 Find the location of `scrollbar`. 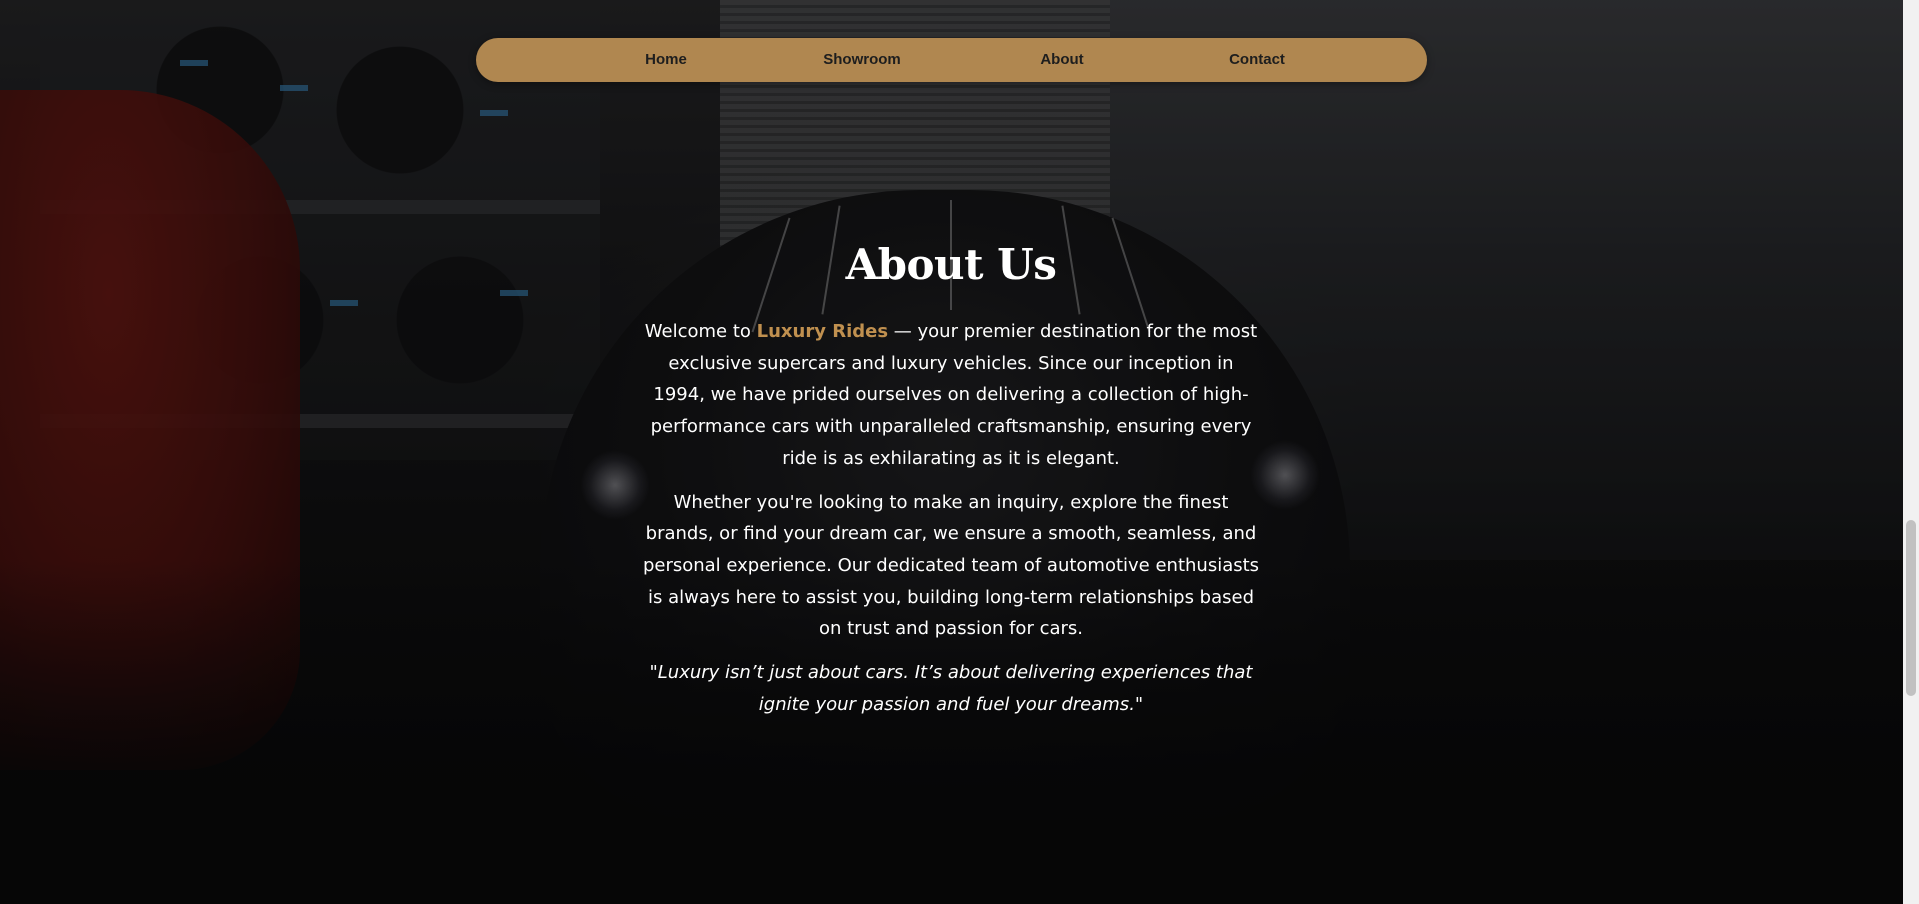

scrollbar is located at coordinates (1911, 452).